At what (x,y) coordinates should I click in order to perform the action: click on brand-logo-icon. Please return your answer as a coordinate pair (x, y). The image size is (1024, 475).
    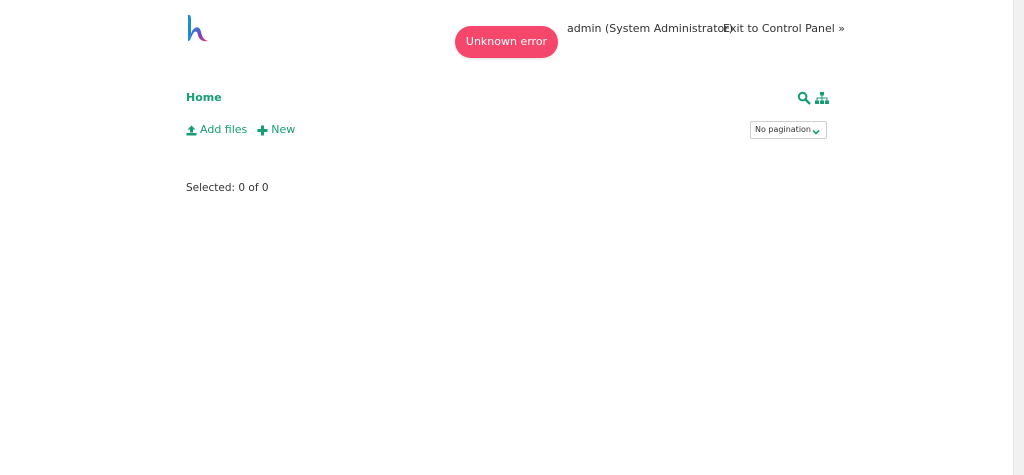
    Looking at the image, I should click on (198, 28).